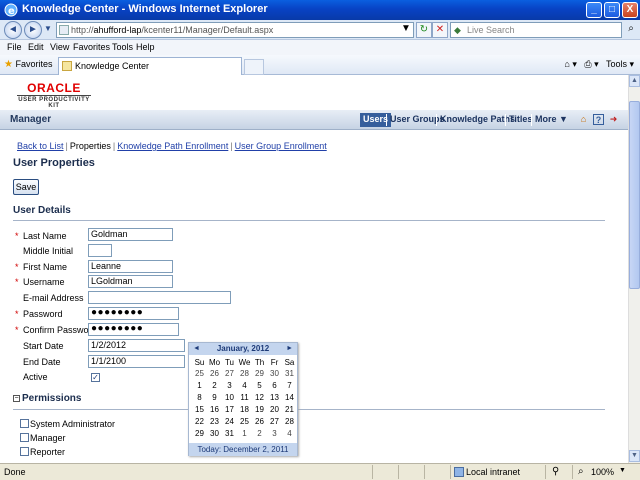 Image resolution: width=640 pixels, height=480 pixels. What do you see at coordinates (244, 409) in the screenshot?
I see `calendar-day: 18` at bounding box center [244, 409].